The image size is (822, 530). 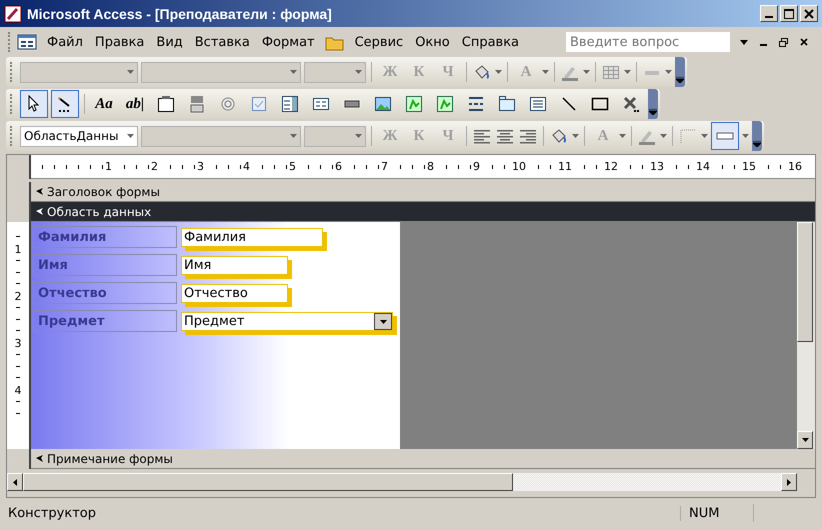 What do you see at coordinates (268, 482) in the screenshot?
I see `scrollbar-thumb` at bounding box center [268, 482].